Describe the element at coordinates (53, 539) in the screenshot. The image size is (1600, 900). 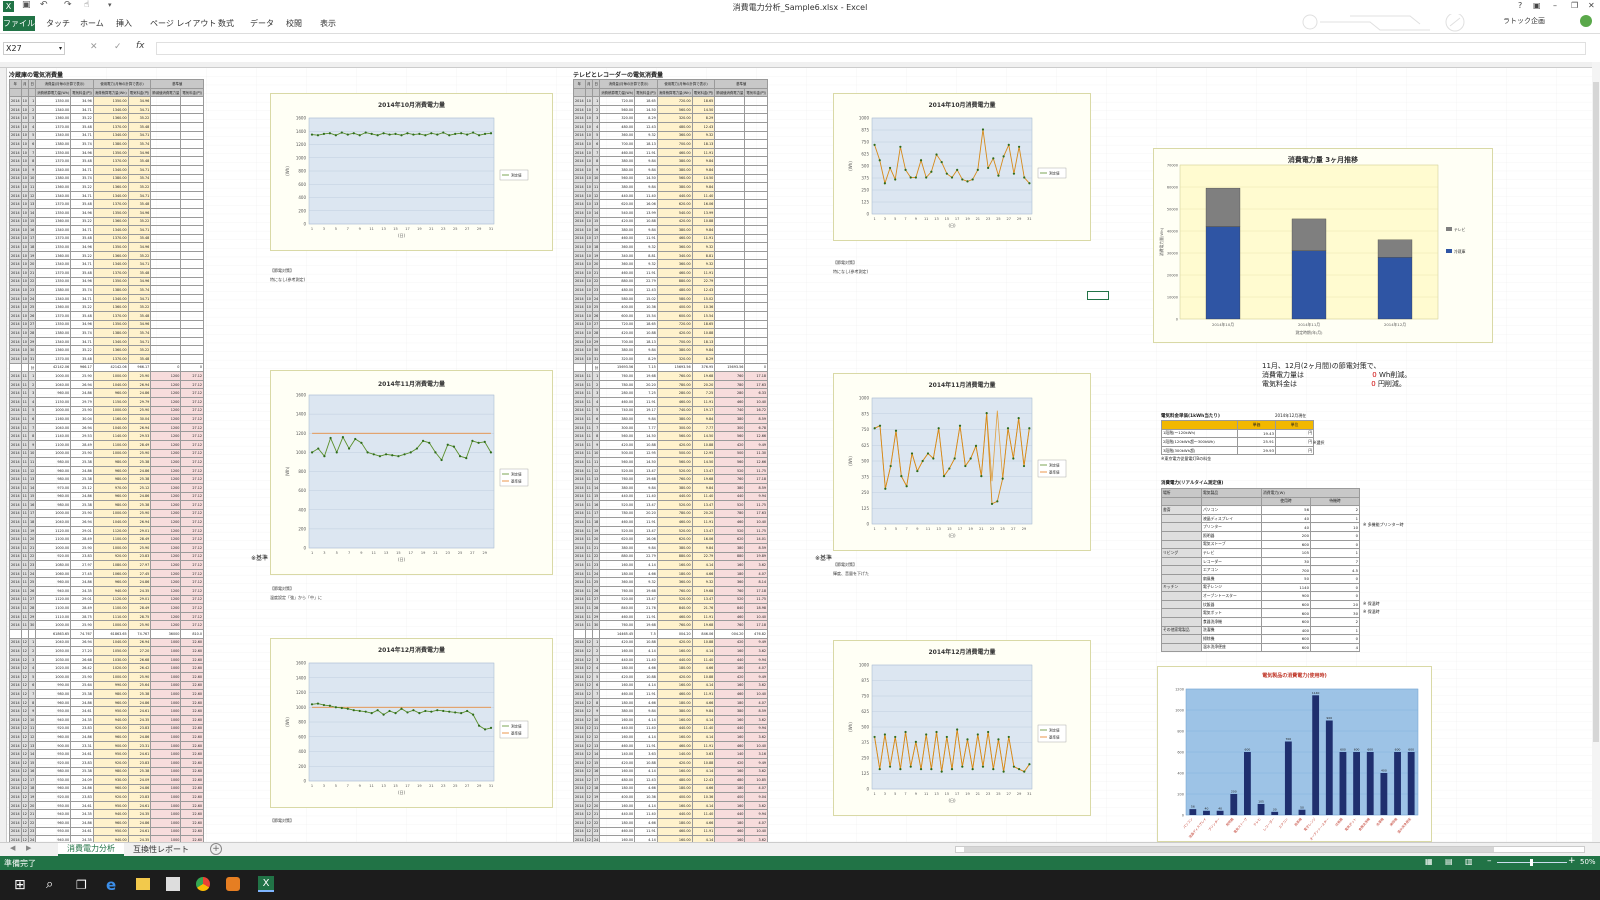
I see `table-cell: 1100.00` at that location.